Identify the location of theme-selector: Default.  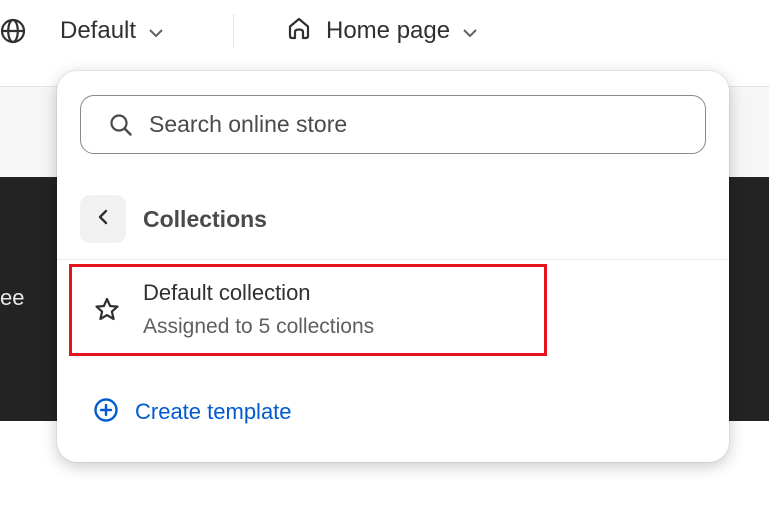
(112, 31).